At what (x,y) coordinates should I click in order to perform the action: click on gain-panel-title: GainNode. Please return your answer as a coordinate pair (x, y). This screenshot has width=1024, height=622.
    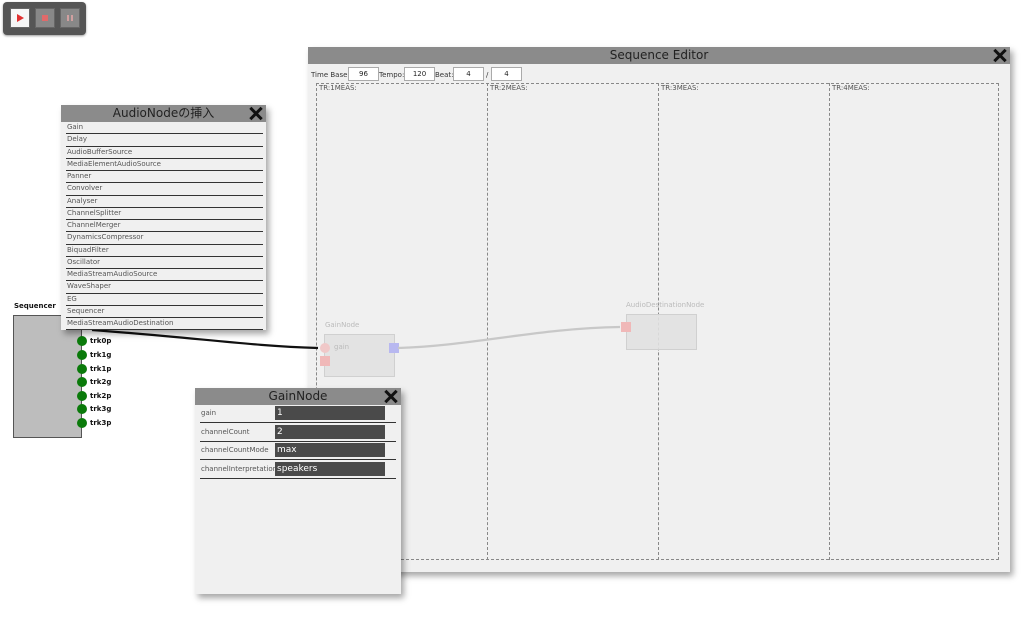
    Looking at the image, I should click on (298, 396).